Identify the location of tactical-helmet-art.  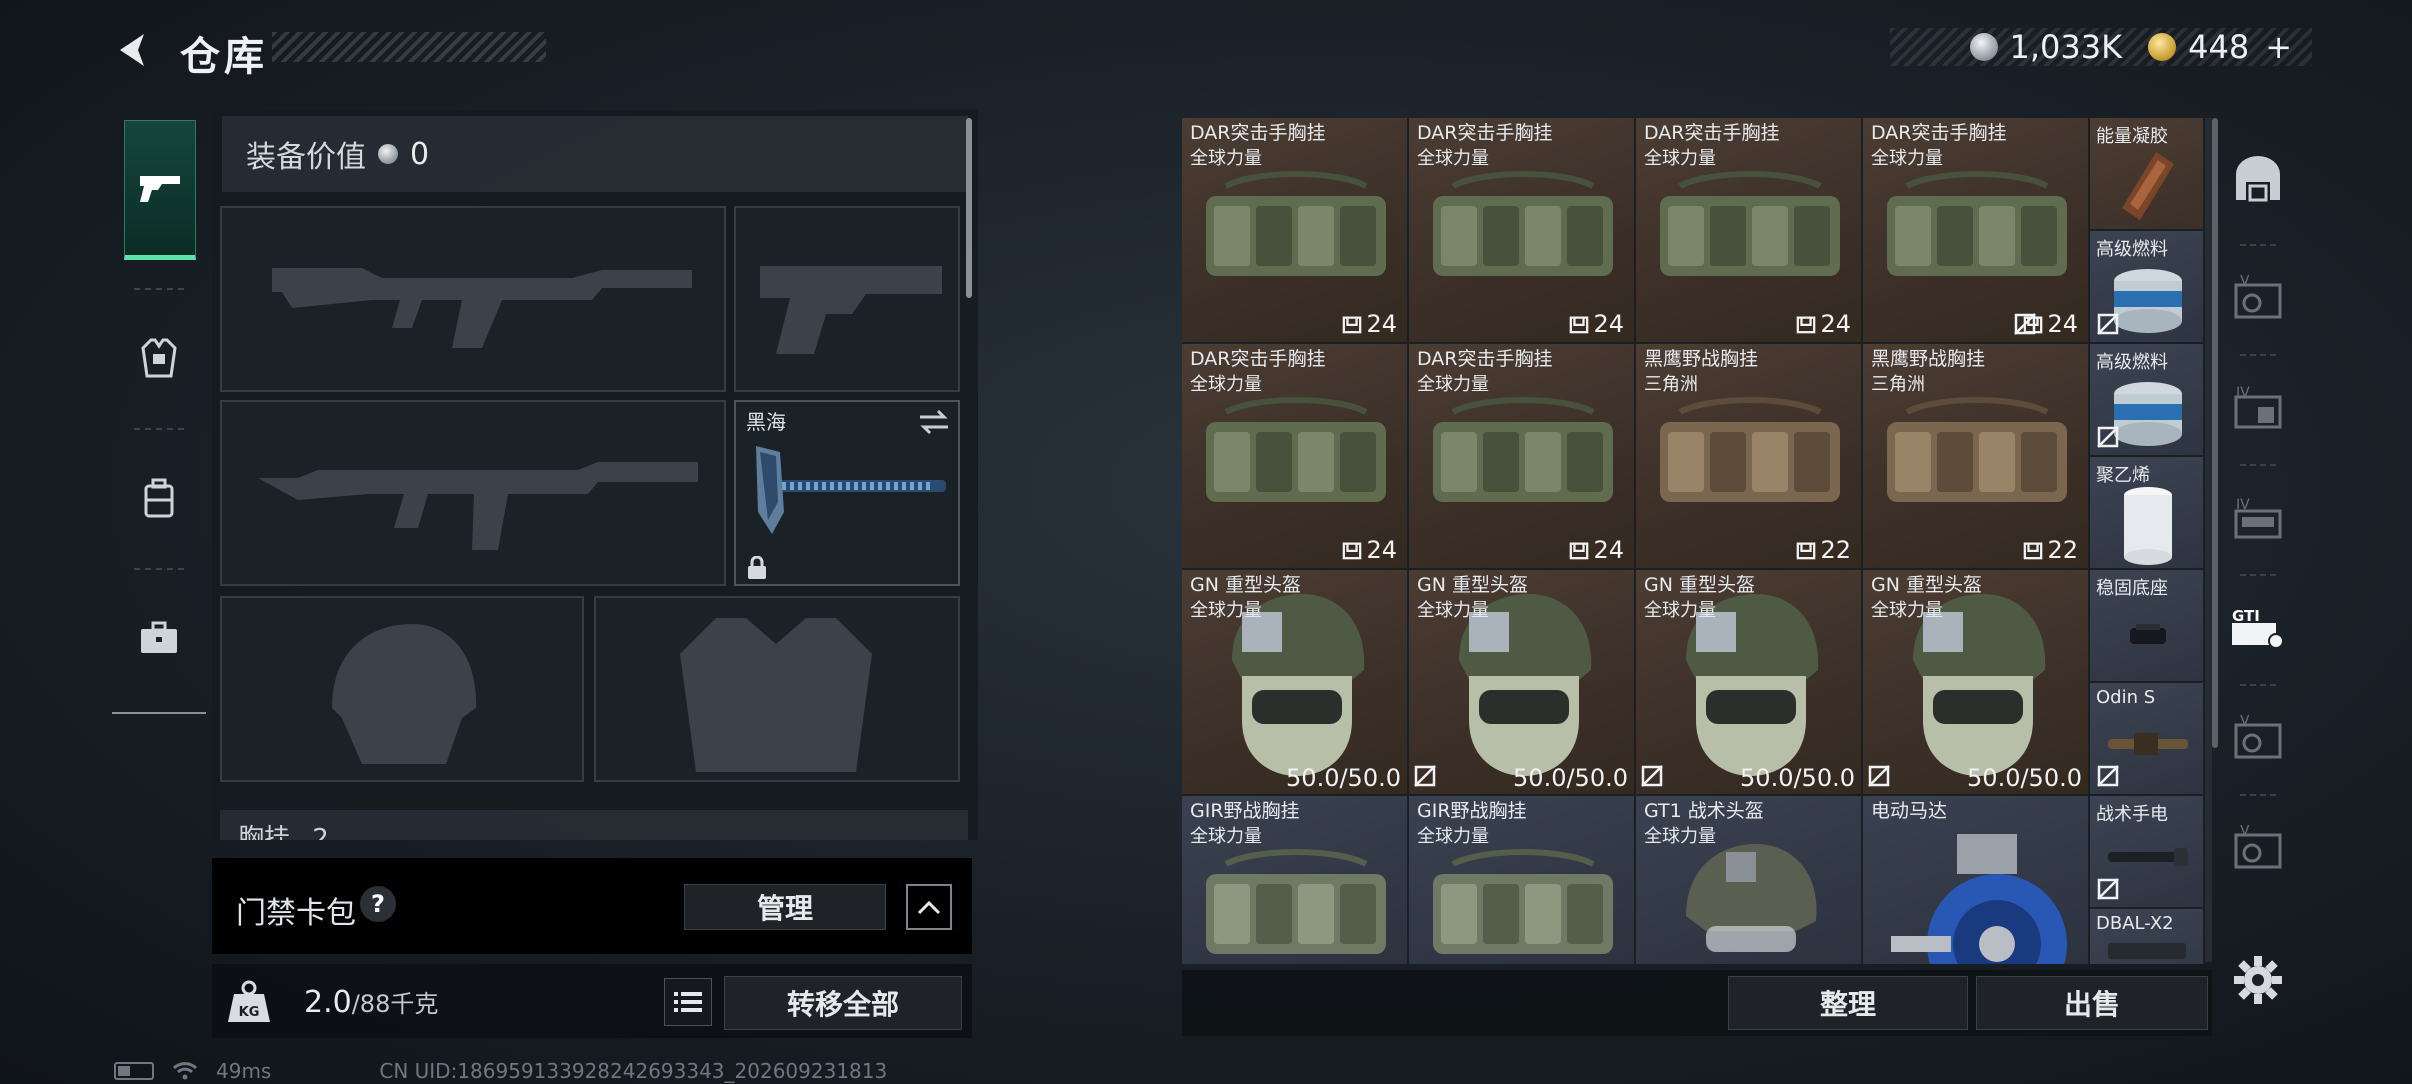
(1751, 898).